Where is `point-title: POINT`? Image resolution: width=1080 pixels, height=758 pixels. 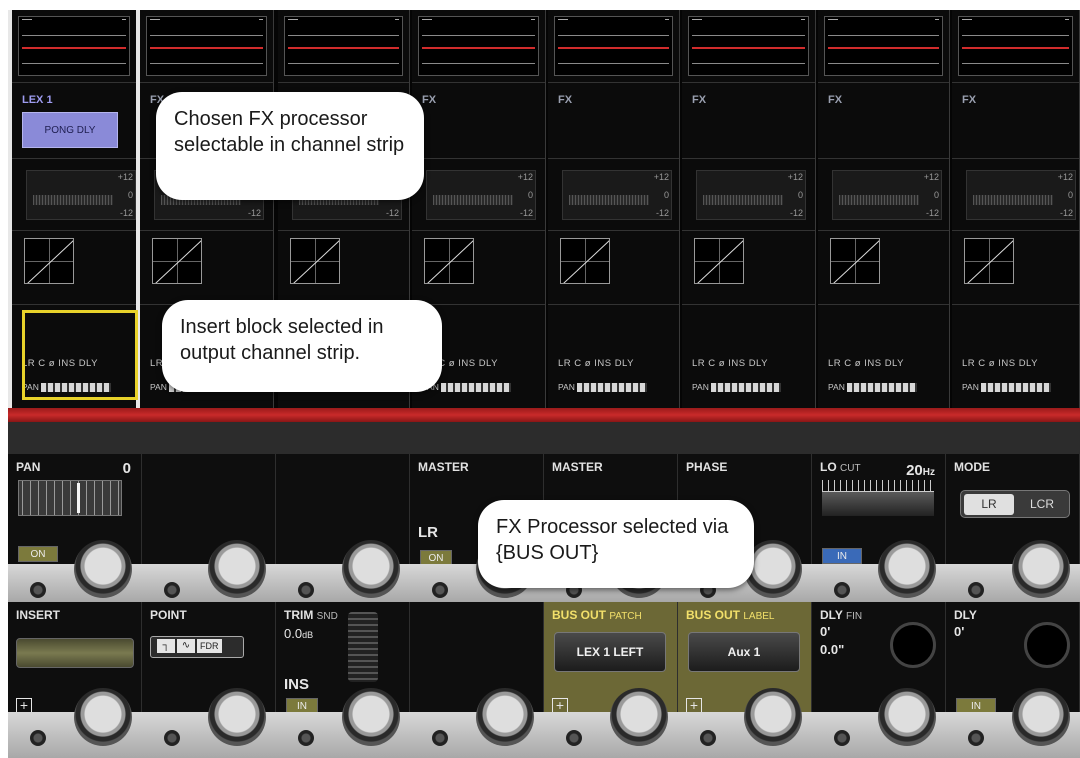 point-title: POINT is located at coordinates (168, 615).